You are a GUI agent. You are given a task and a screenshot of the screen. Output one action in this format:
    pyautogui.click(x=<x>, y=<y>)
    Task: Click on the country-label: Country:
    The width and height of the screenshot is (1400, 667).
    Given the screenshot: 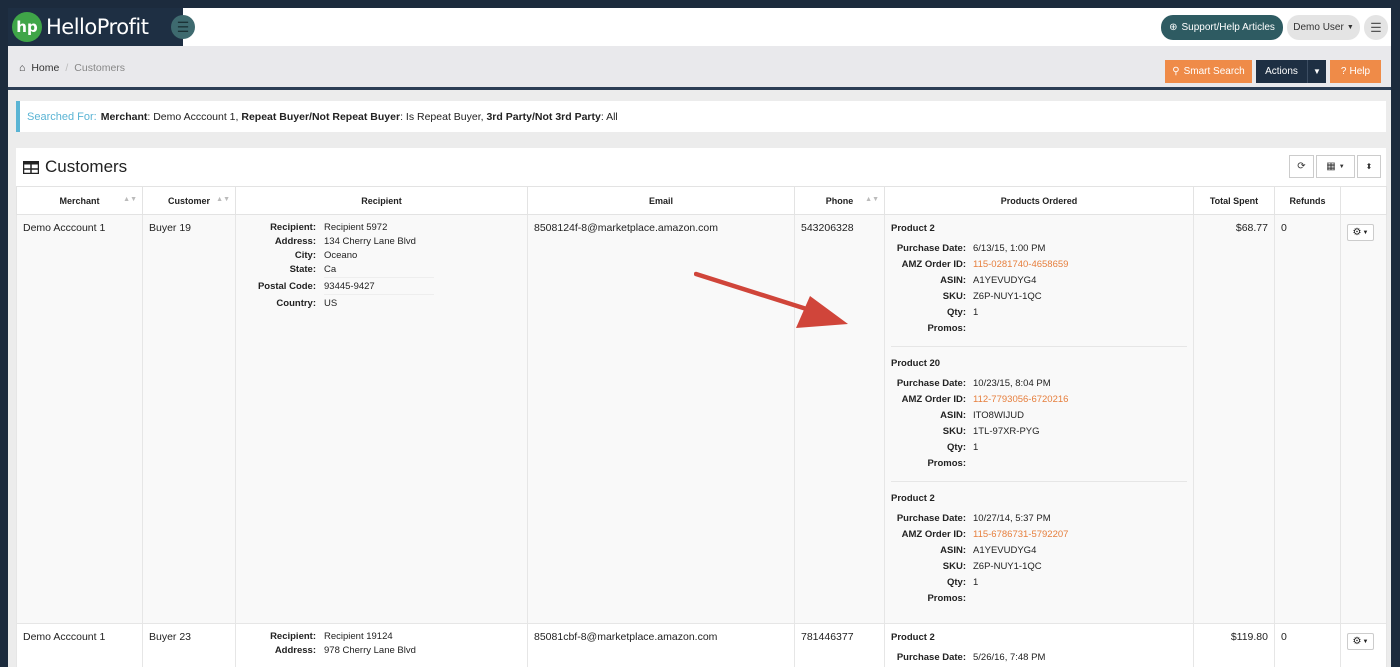 What is the action you would take?
    pyautogui.click(x=296, y=303)
    